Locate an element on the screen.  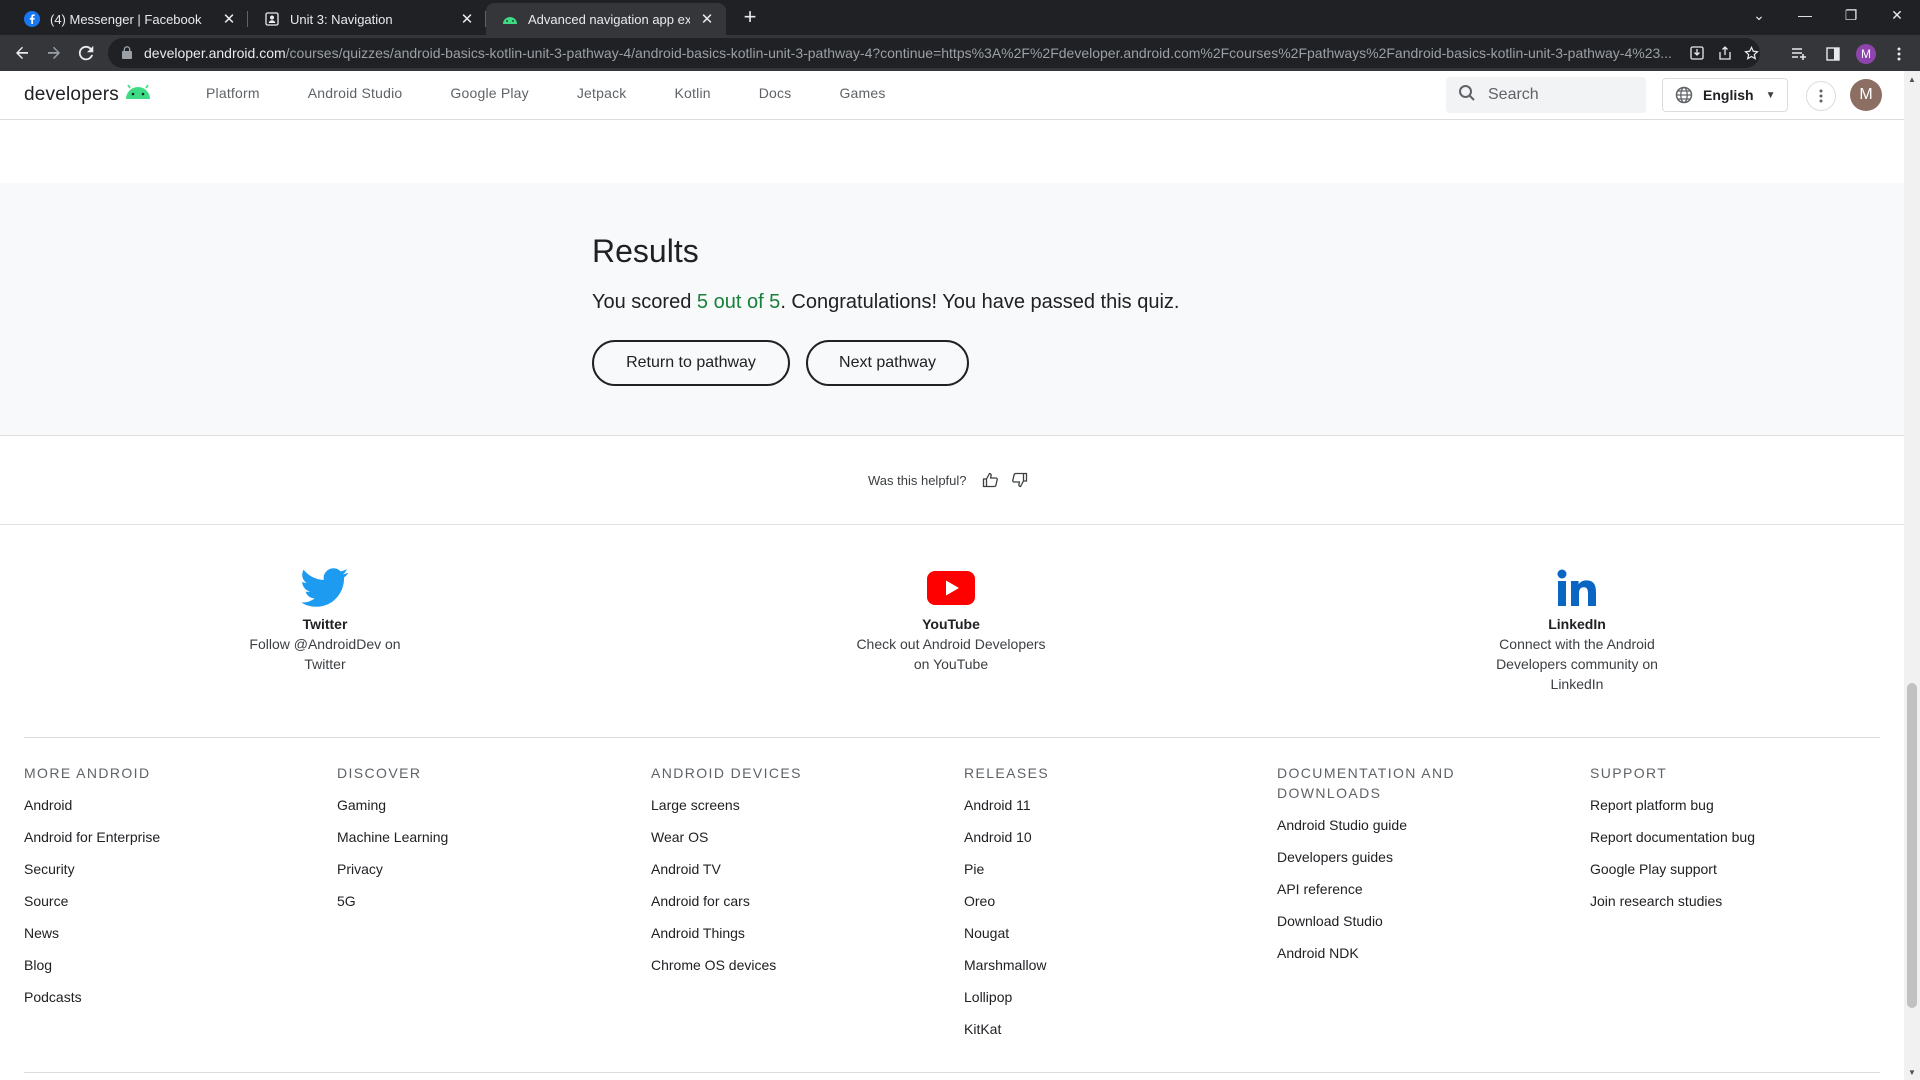
results-title: Results is located at coordinates (645, 251).